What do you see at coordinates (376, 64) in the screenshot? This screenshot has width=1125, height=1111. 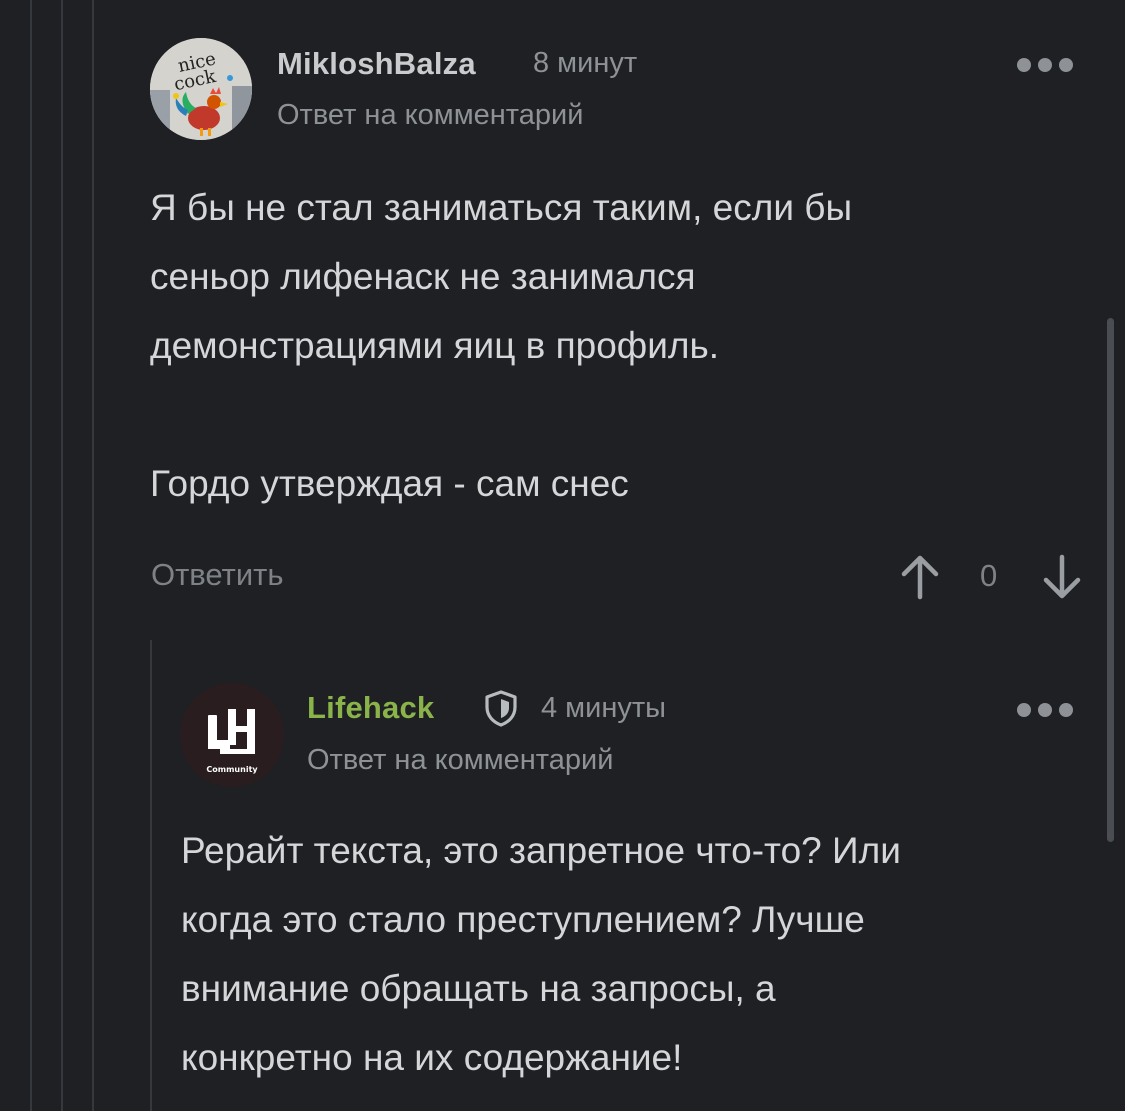 I see `username: MiklоshBalza` at bounding box center [376, 64].